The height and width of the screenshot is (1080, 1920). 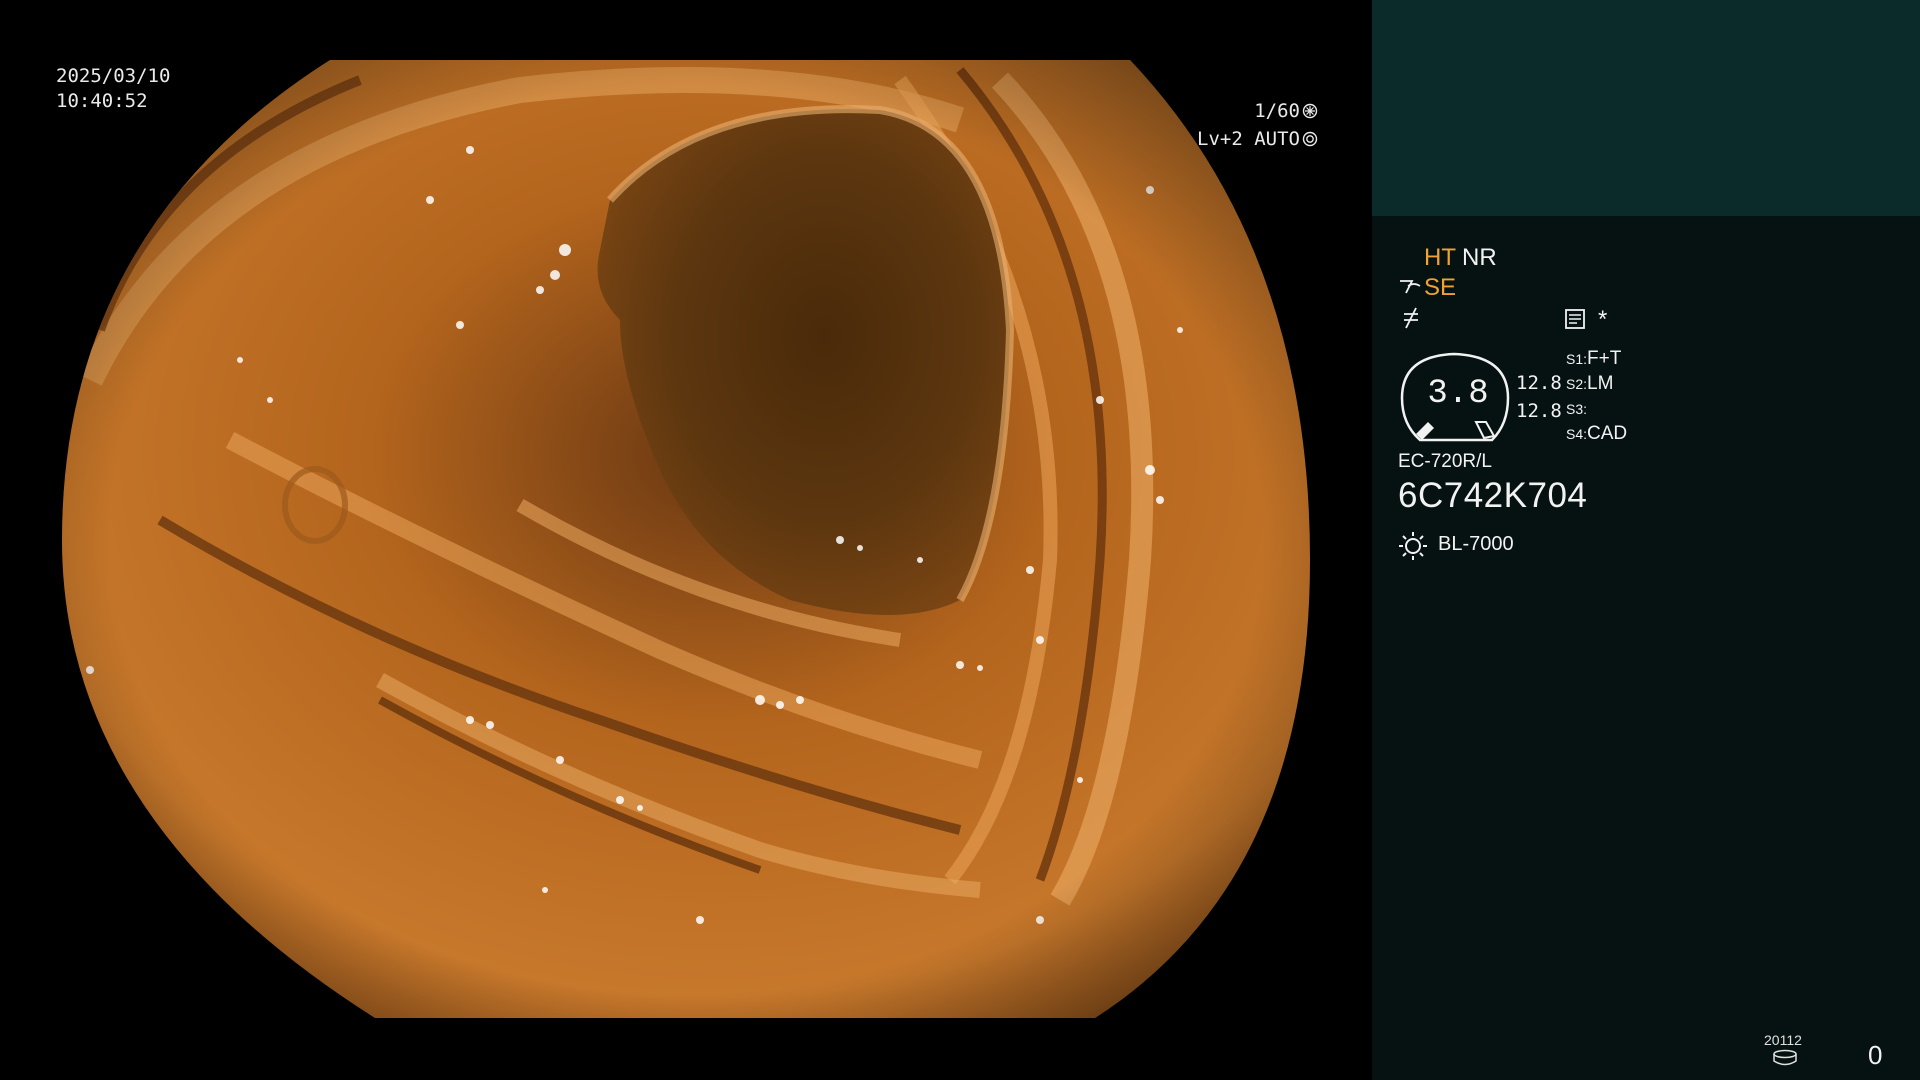 What do you see at coordinates (1445, 461) in the screenshot?
I see `scope-model: EC-720R/L` at bounding box center [1445, 461].